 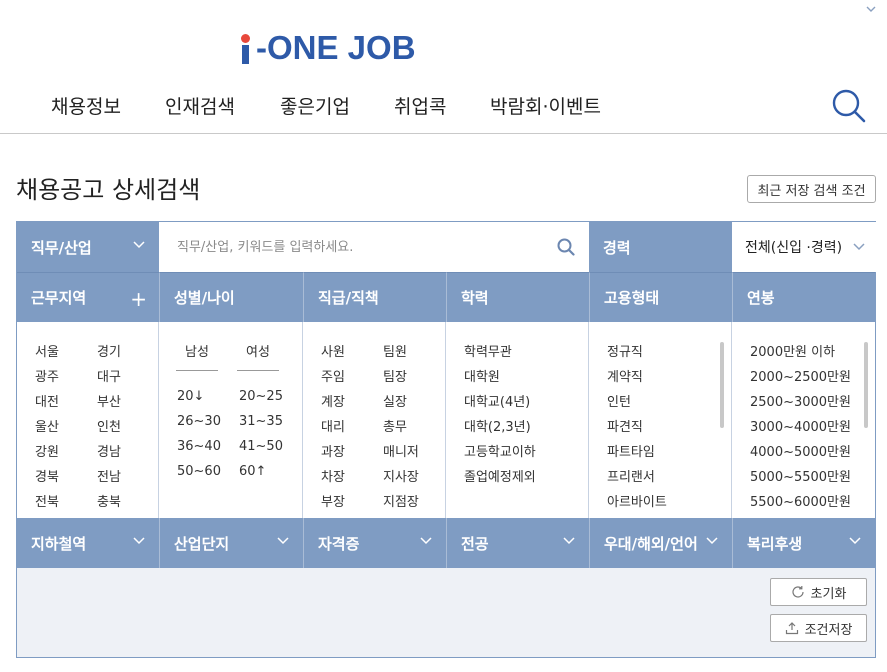 What do you see at coordinates (127, 427) in the screenshot?
I see `region-option: 인천` at bounding box center [127, 427].